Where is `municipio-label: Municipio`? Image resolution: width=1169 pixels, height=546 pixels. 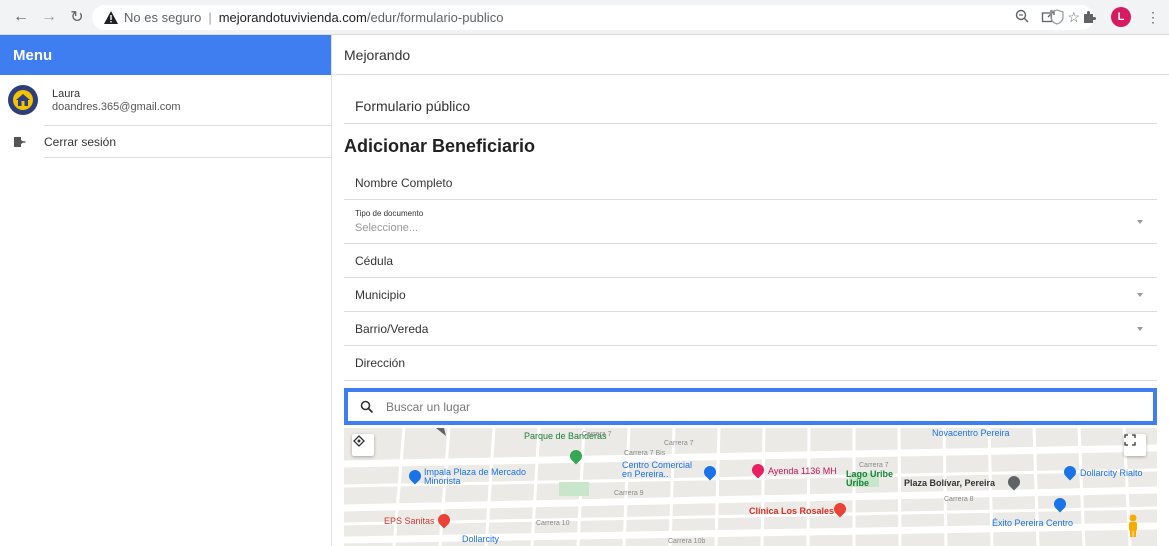 municipio-label: Municipio is located at coordinates (380, 294).